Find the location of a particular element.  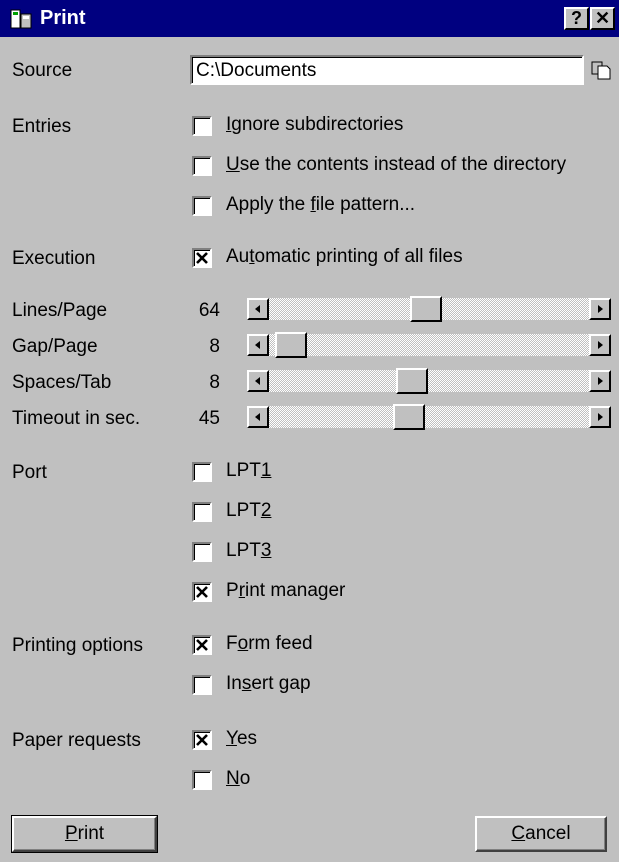

gap-per-page-slider-thumb is located at coordinates (290, 345).